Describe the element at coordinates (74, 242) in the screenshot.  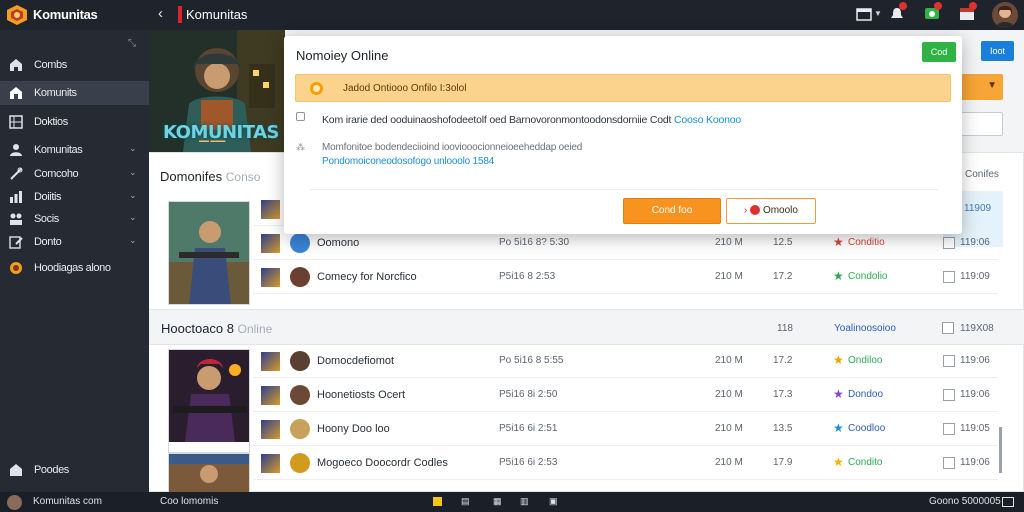
I see `sidebar-item-edit: Donto ⌄` at that location.